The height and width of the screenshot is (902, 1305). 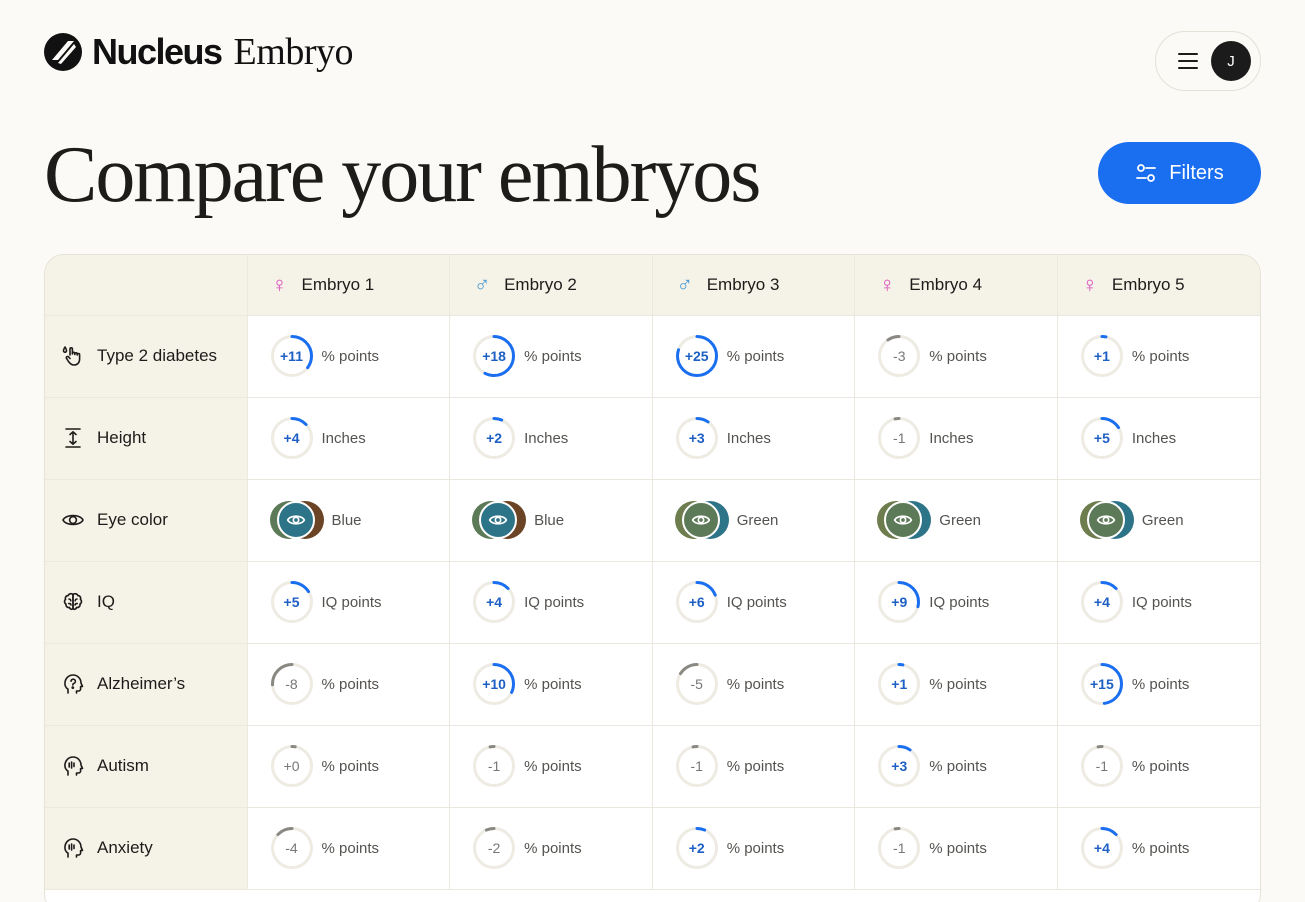 What do you see at coordinates (956, 602) in the screenshot?
I see `value-cell: +9 IQ points` at bounding box center [956, 602].